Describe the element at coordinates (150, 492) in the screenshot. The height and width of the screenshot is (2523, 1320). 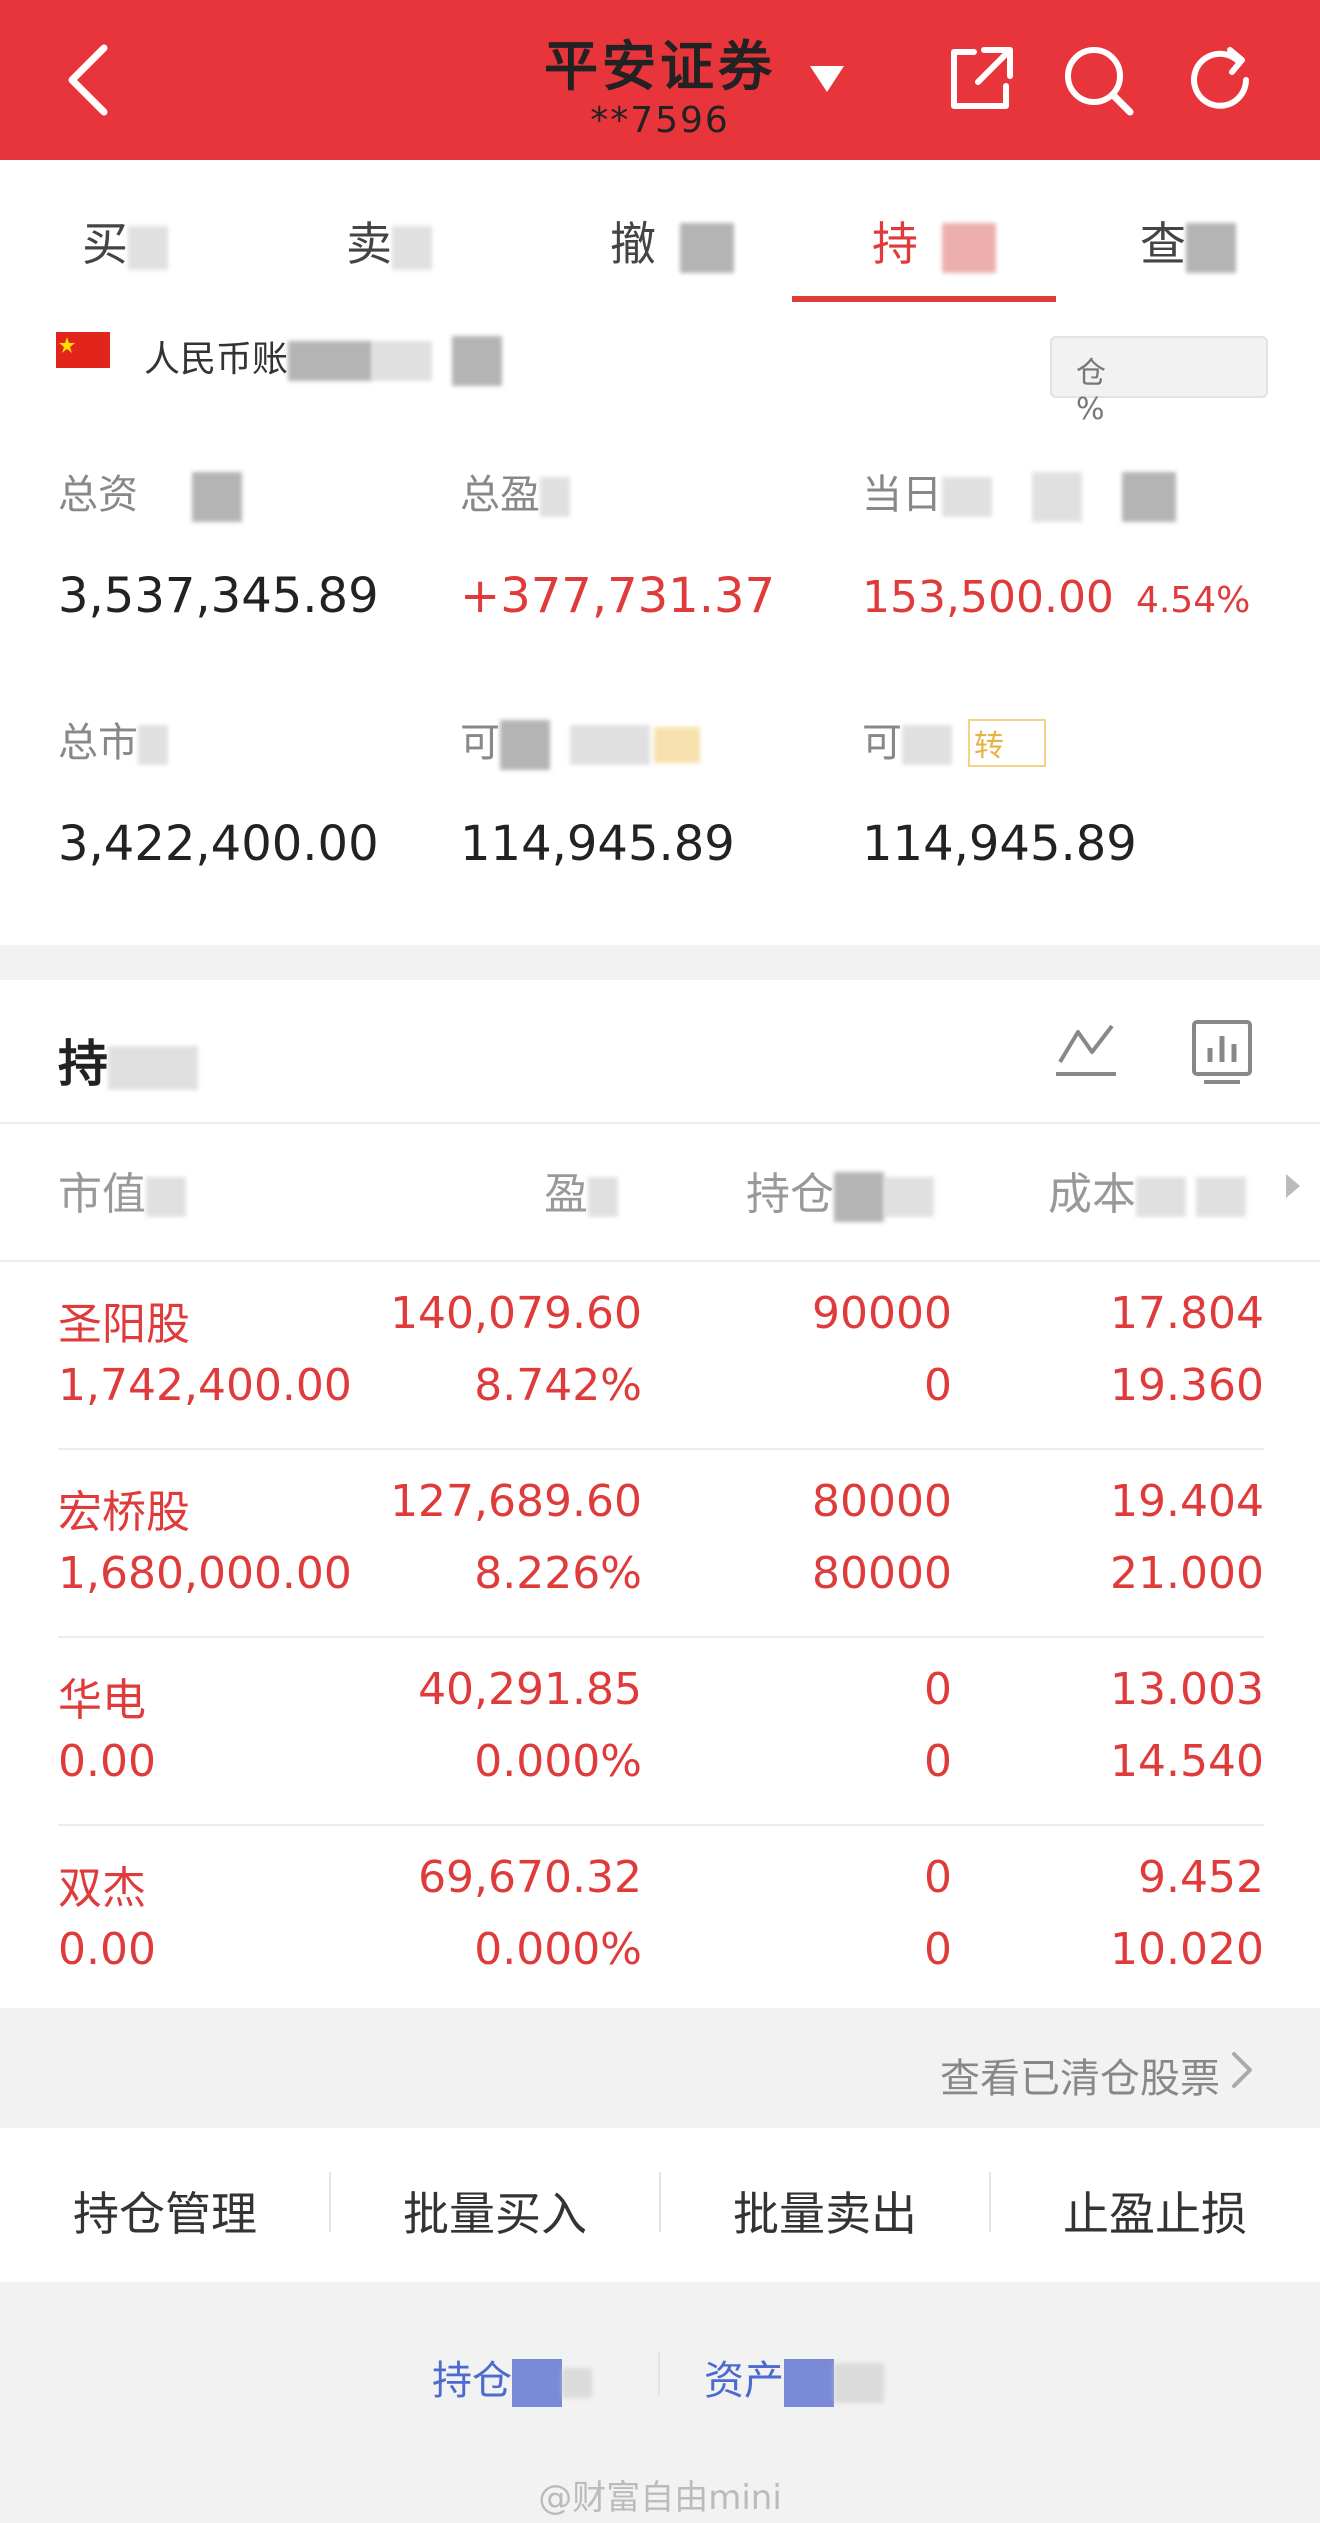
I see `total-assets-label: 总资` at that location.